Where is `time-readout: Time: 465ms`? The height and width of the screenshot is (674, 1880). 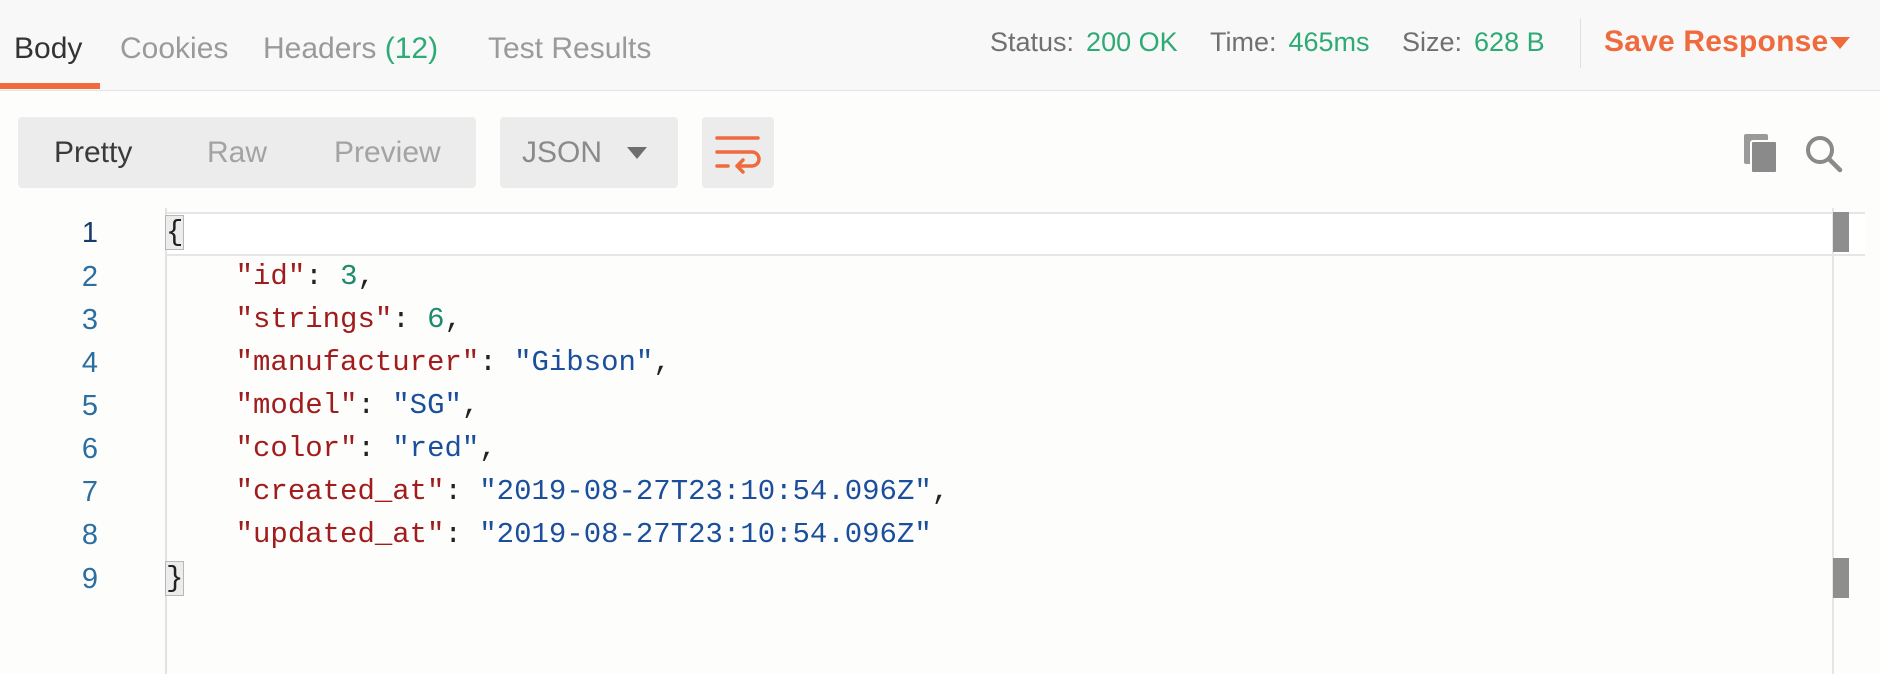 time-readout: Time: 465ms is located at coordinates (1290, 42).